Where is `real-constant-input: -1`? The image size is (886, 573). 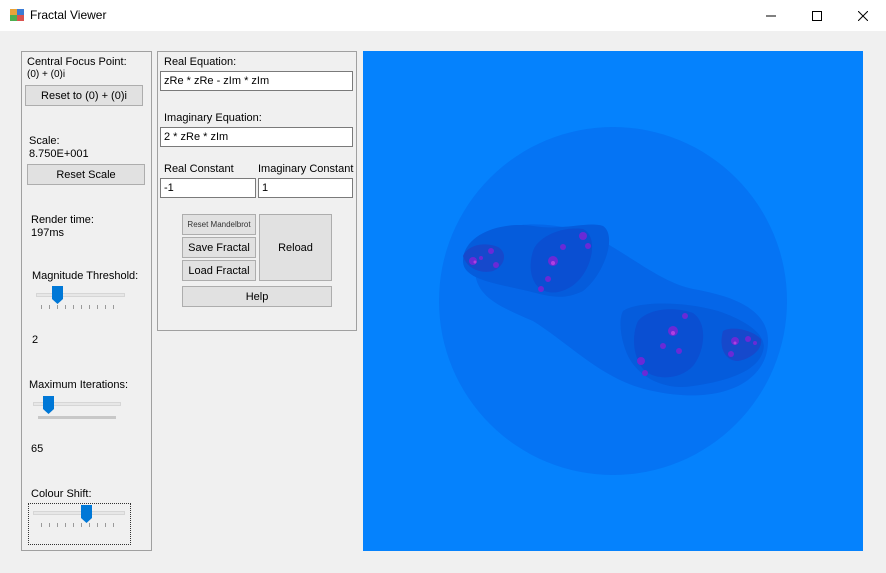
real-constant-input: -1 is located at coordinates (208, 188).